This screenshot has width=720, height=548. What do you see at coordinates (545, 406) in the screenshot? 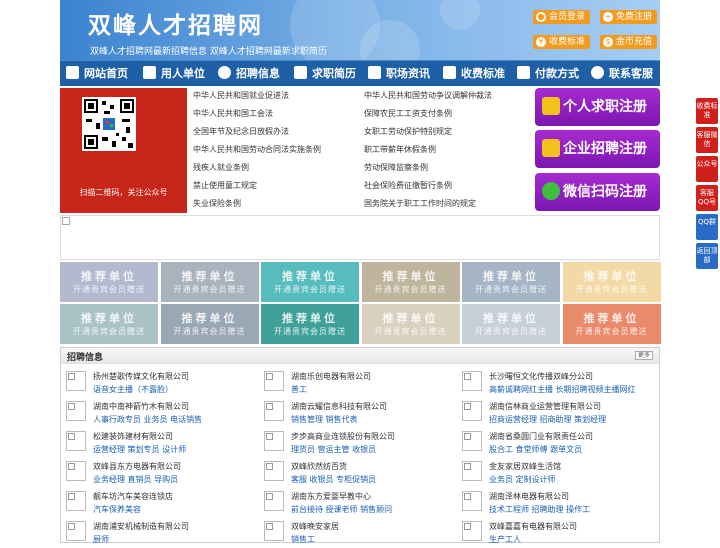
I see `company-name: 湖南信林商业运营管理有限公司` at bounding box center [545, 406].